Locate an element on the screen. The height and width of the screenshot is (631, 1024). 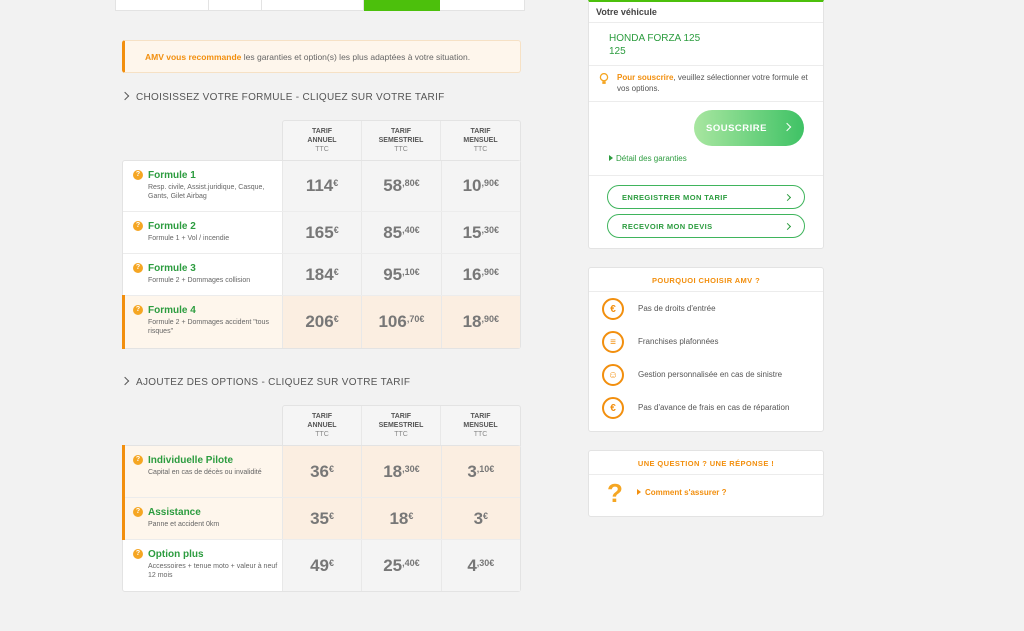
no-advance-icon: € is located at coordinates (613, 408).